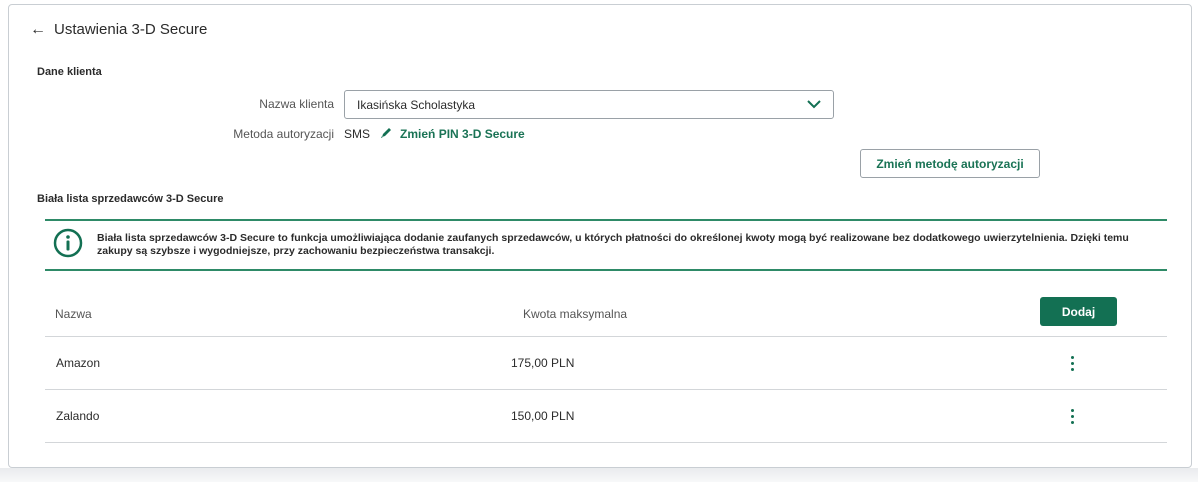 The image size is (1198, 482). What do you see at coordinates (575, 314) in the screenshot?
I see `column-header-amount: Kwota maksymalna` at bounding box center [575, 314].